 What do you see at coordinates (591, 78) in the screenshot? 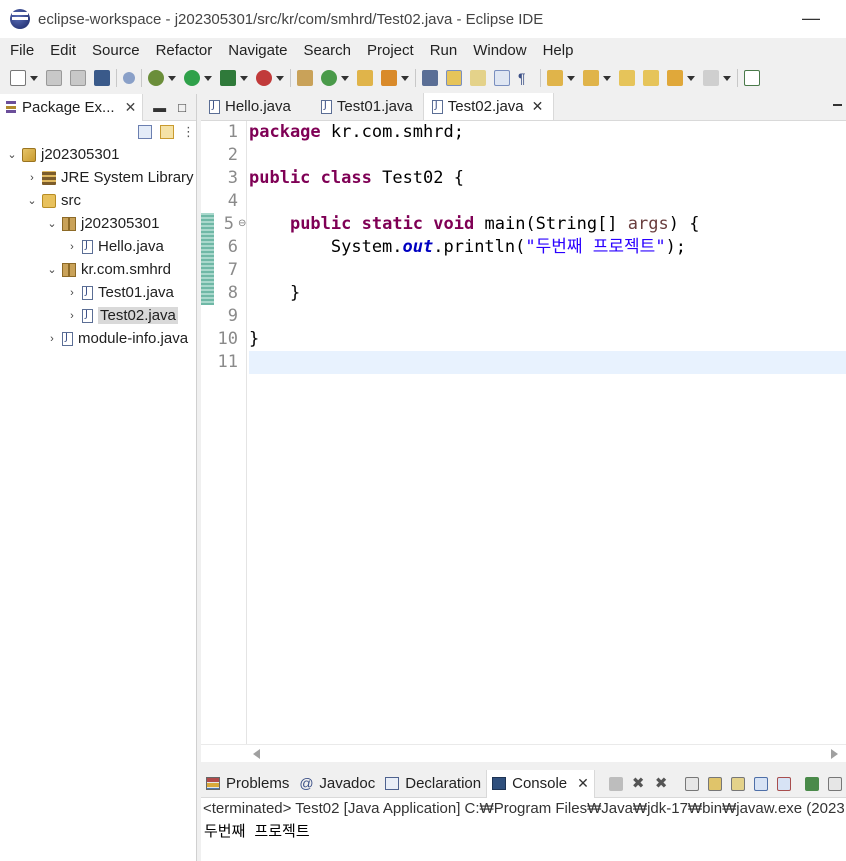
I see `previous-annotation-icon` at bounding box center [591, 78].